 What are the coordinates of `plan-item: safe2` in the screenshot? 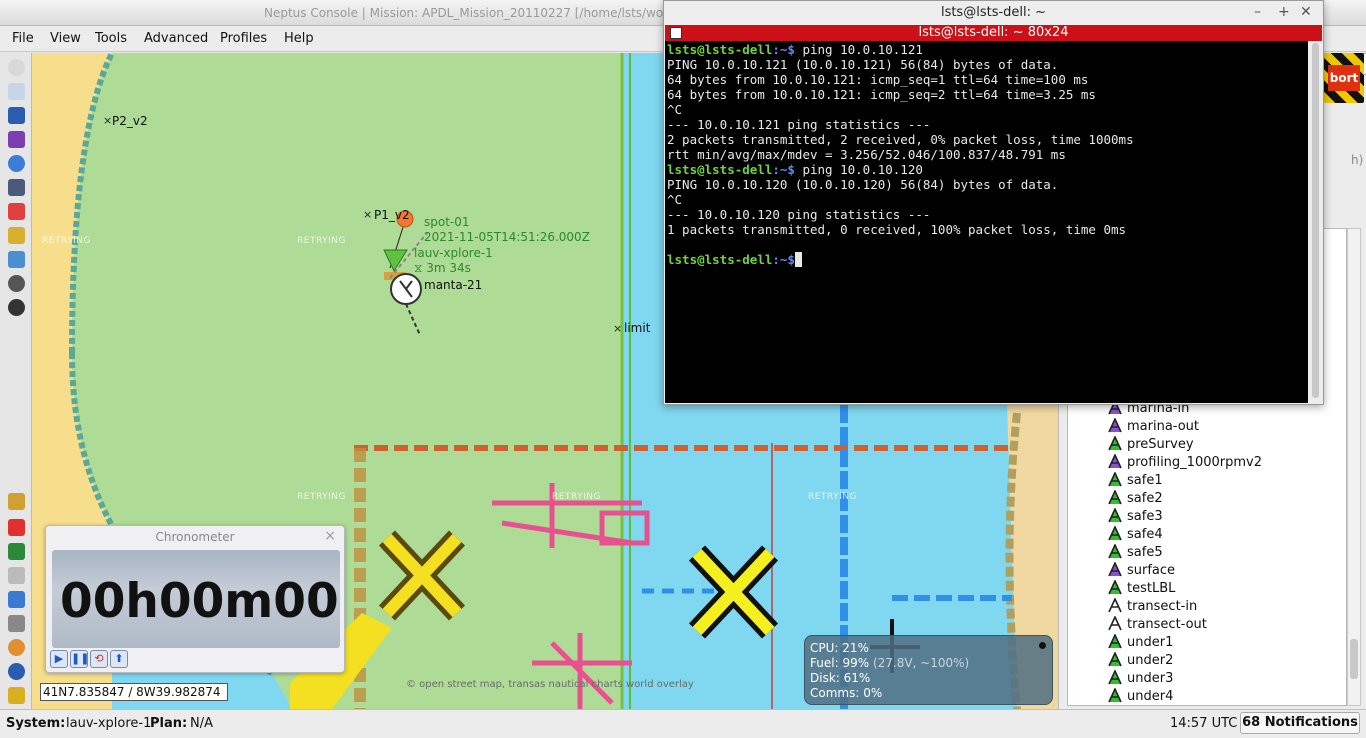 It's located at (1145, 498).